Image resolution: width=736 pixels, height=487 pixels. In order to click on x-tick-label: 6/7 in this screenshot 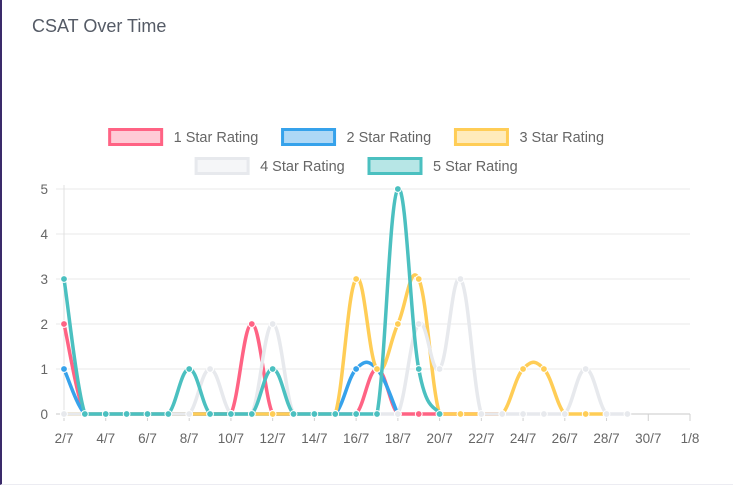, I will do `click(147, 438)`.